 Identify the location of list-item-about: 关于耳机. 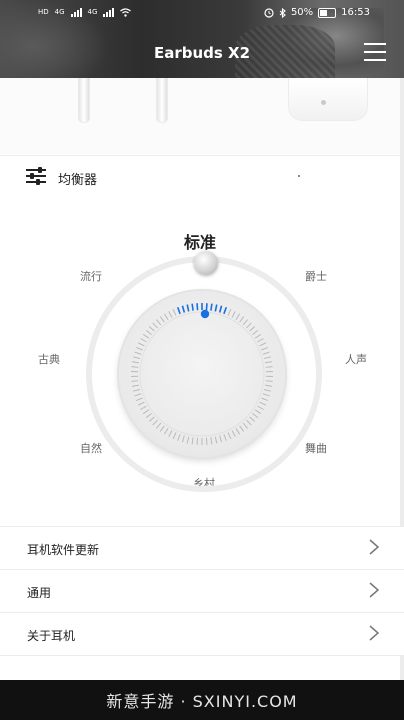
(202, 634).